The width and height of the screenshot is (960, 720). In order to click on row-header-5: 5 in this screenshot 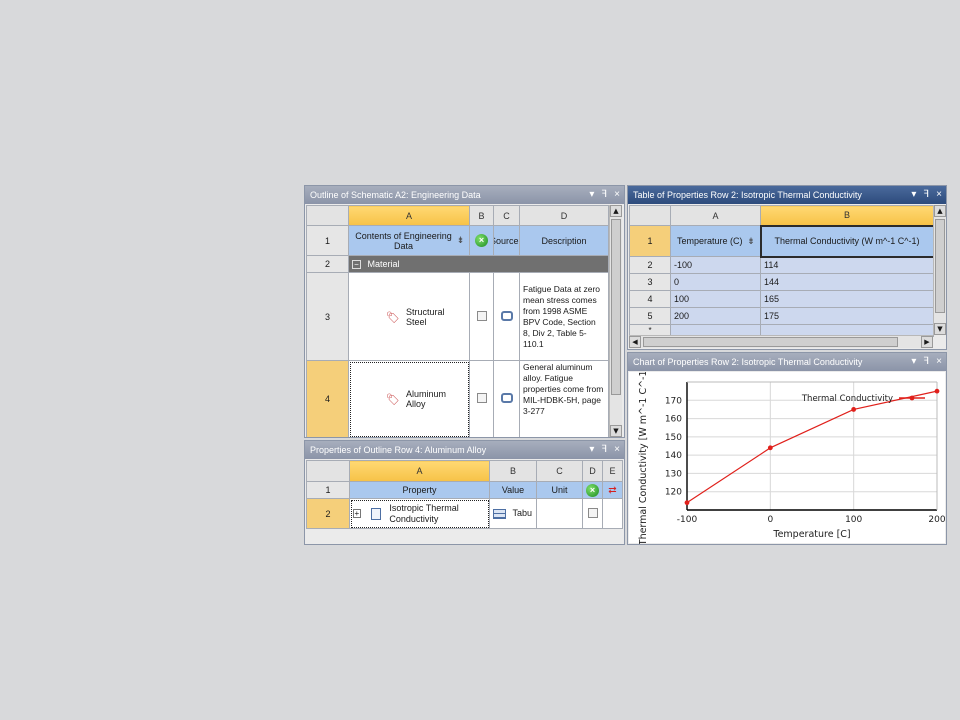, I will do `click(650, 316)`.